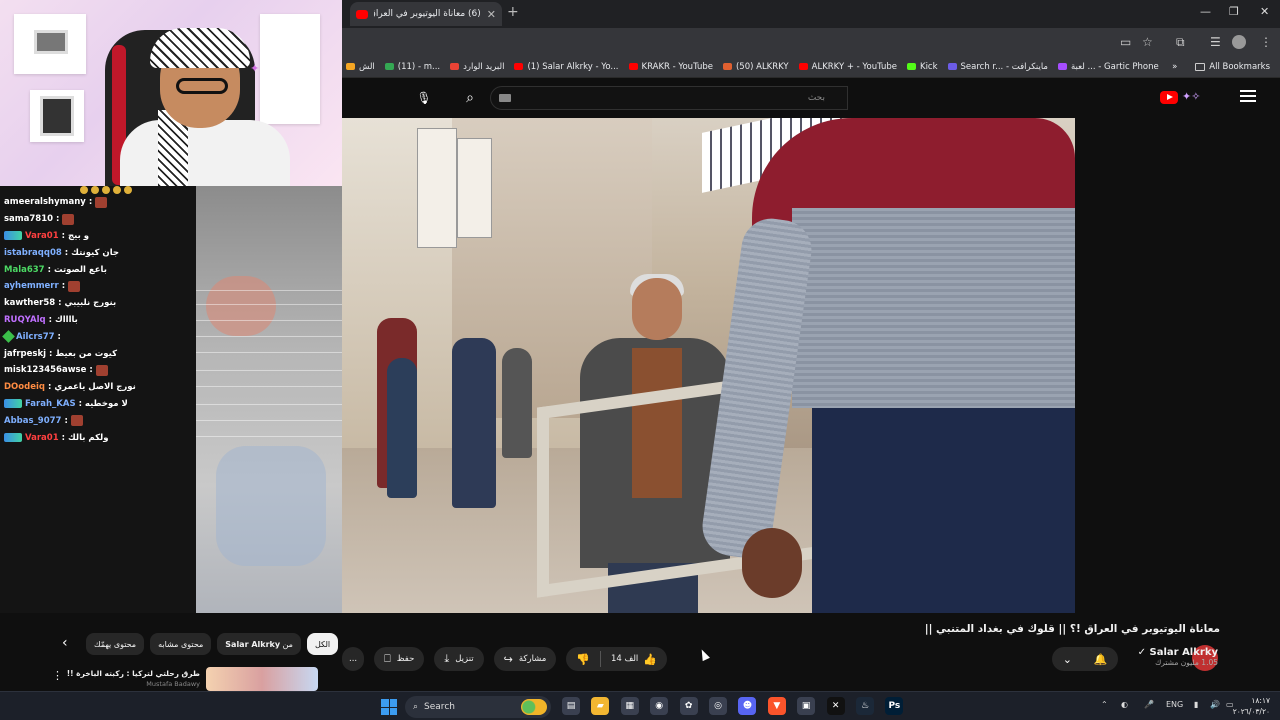 The width and height of the screenshot is (1280, 720). Describe the element at coordinates (29, 303) in the screenshot. I see `chat-username: kawther58` at that location.